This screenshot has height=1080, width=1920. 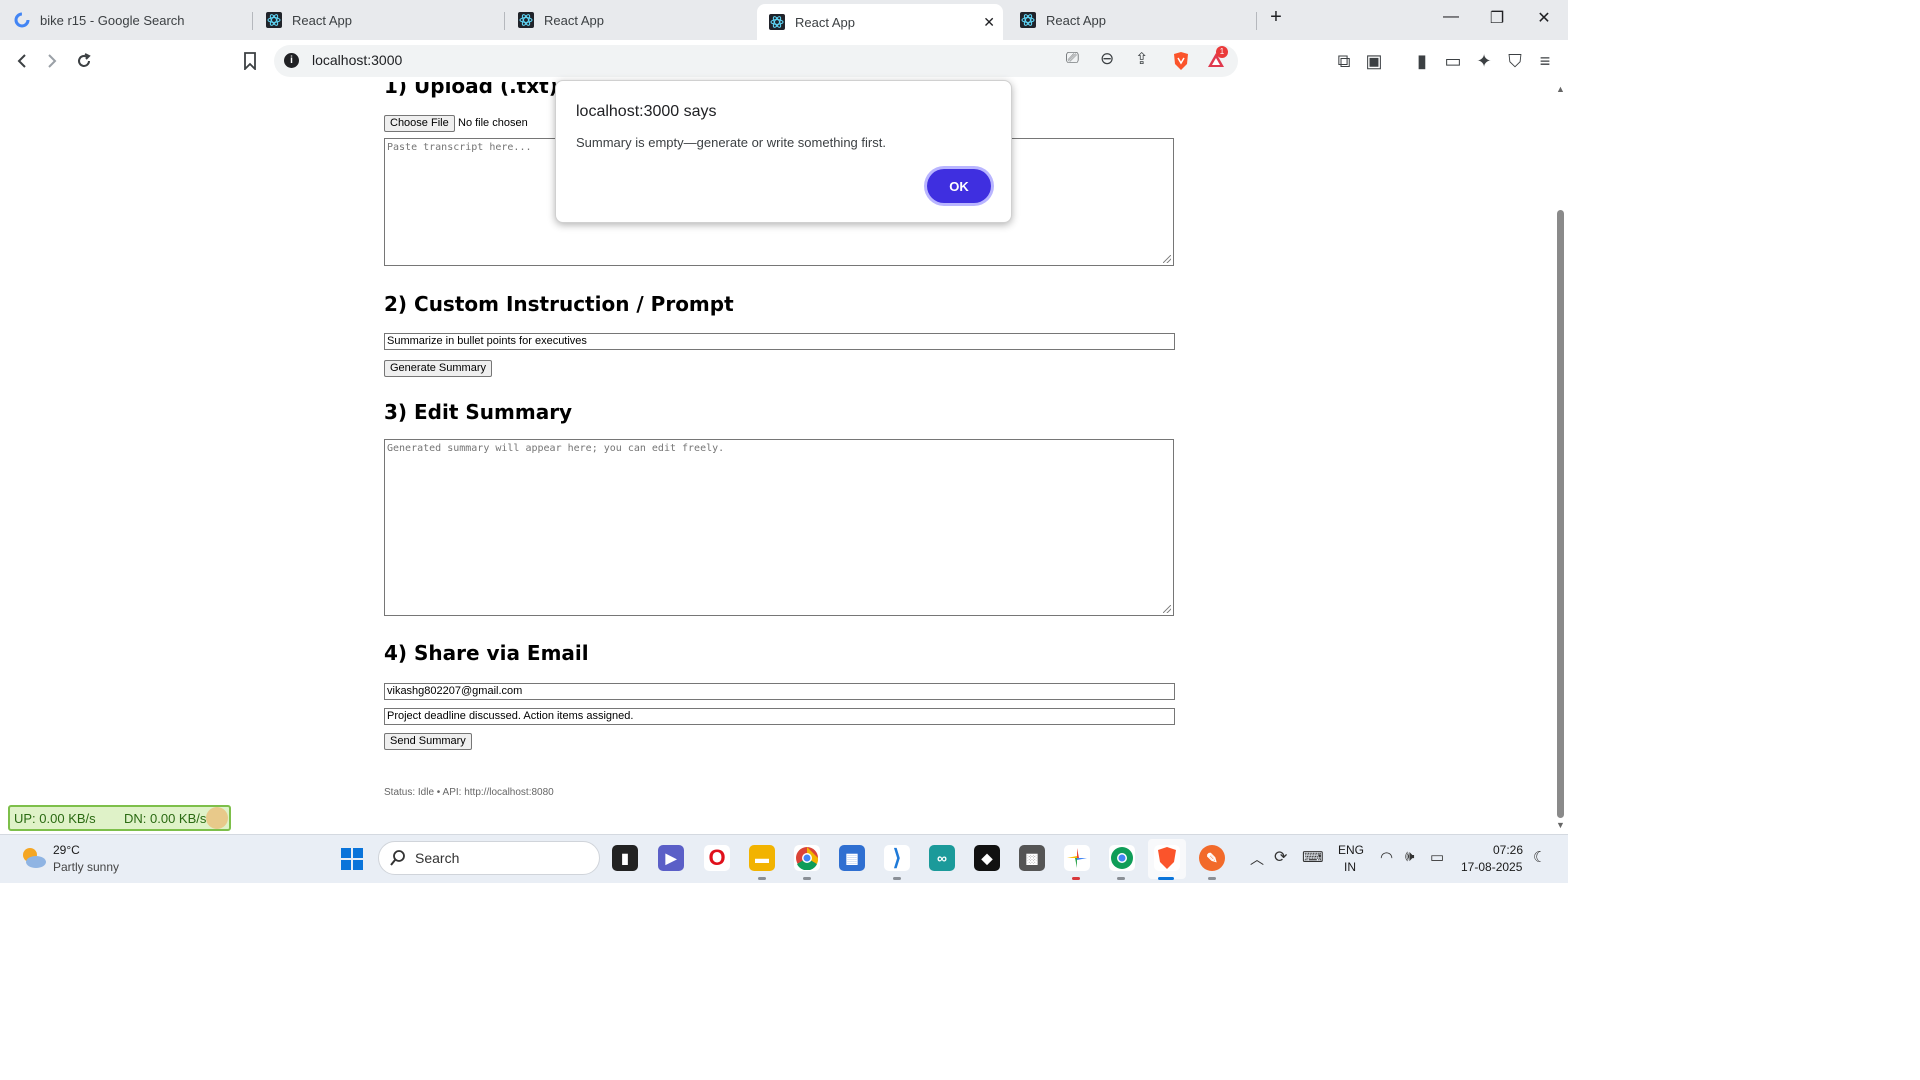 What do you see at coordinates (989, 22) in the screenshot?
I see `close-tab-icon: ✕` at bounding box center [989, 22].